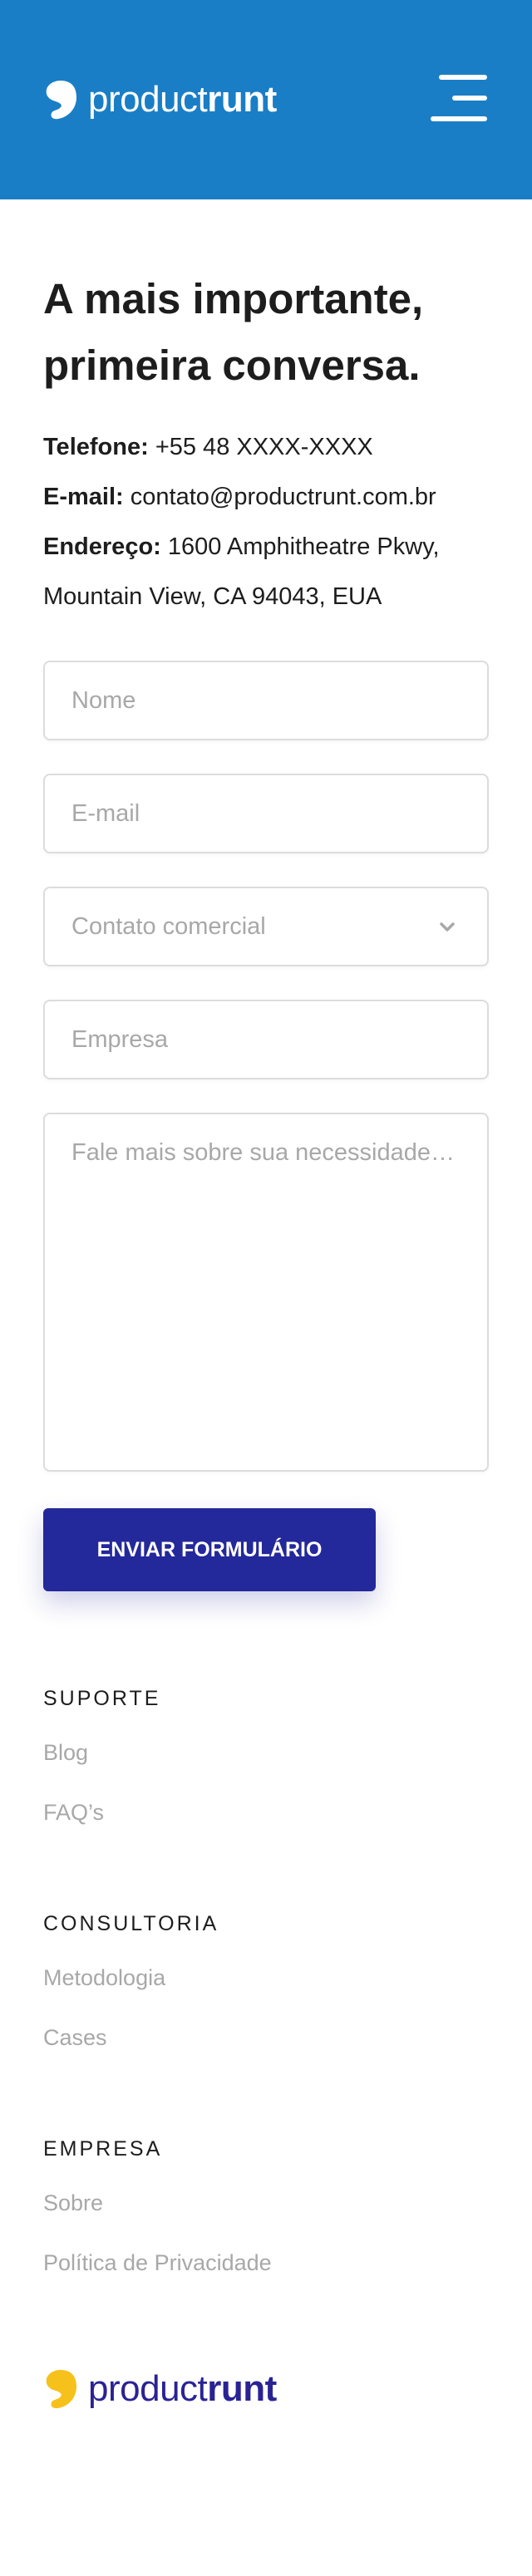  Describe the element at coordinates (242, 99) in the screenshot. I see `logo-text-bold: runt` at that location.